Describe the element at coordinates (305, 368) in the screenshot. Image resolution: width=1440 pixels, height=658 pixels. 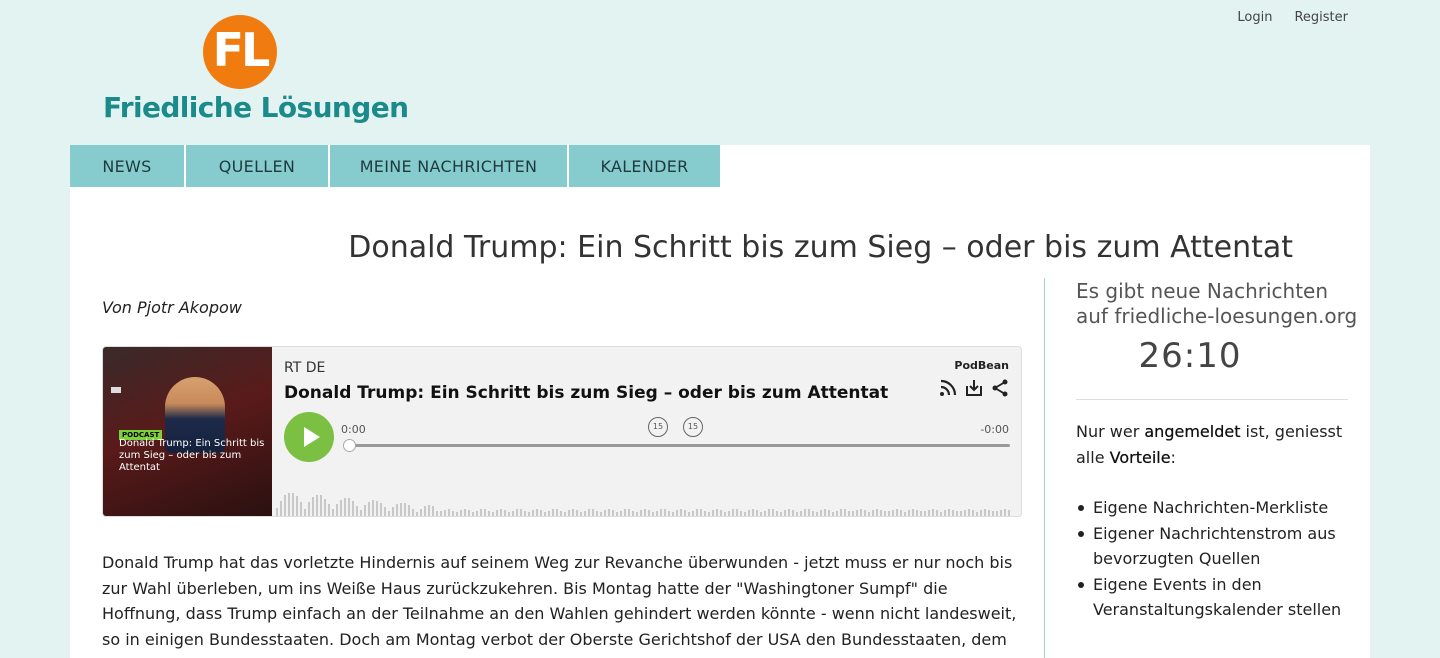
I see `podcast-source: RT DE` at that location.